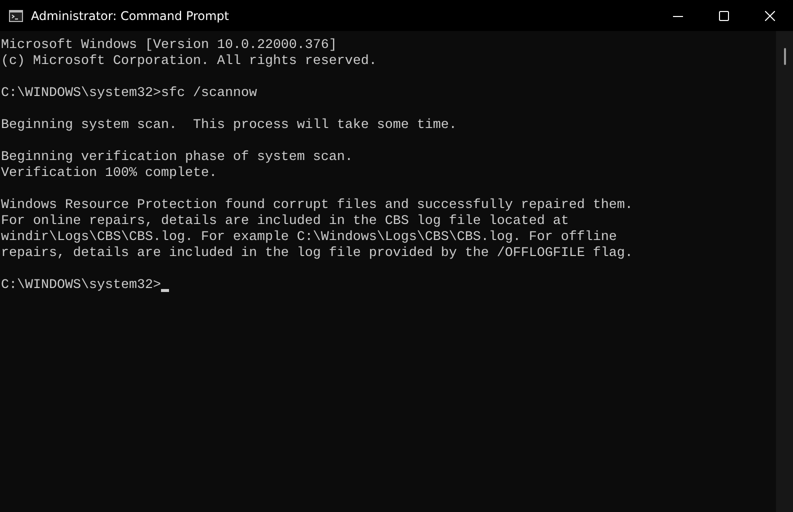 This screenshot has width=793, height=512. I want to click on terminal-icon, so click(16, 16).